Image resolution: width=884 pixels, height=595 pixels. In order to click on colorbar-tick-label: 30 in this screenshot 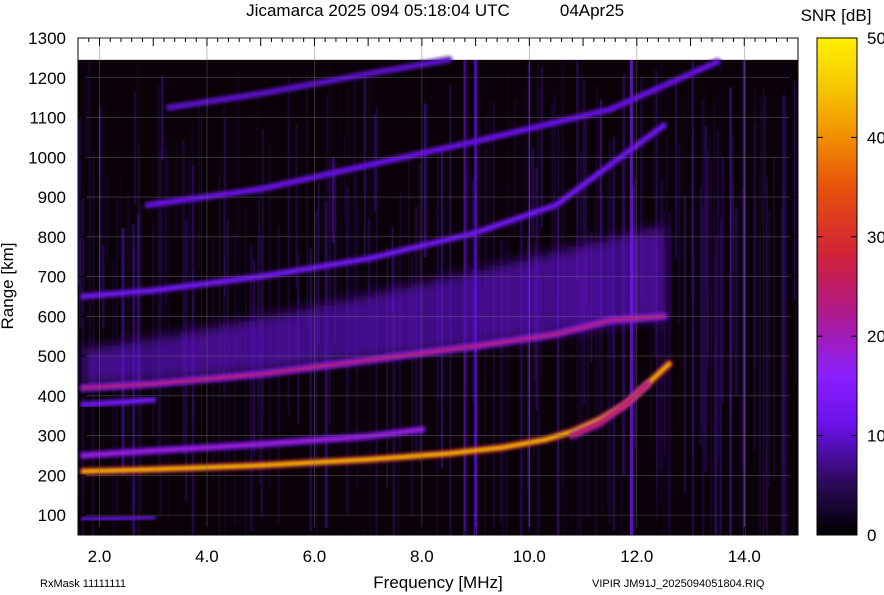, I will do `click(875, 237)`.